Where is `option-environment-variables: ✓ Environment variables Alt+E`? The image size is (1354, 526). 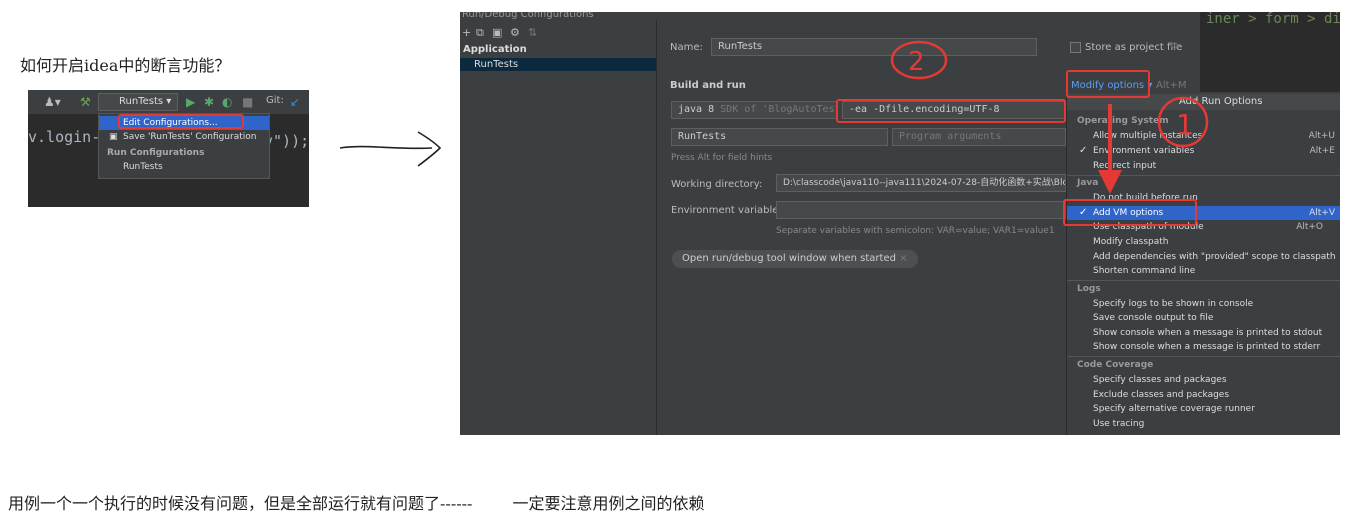 option-environment-variables: ✓ Environment variables Alt+E is located at coordinates (1203, 151).